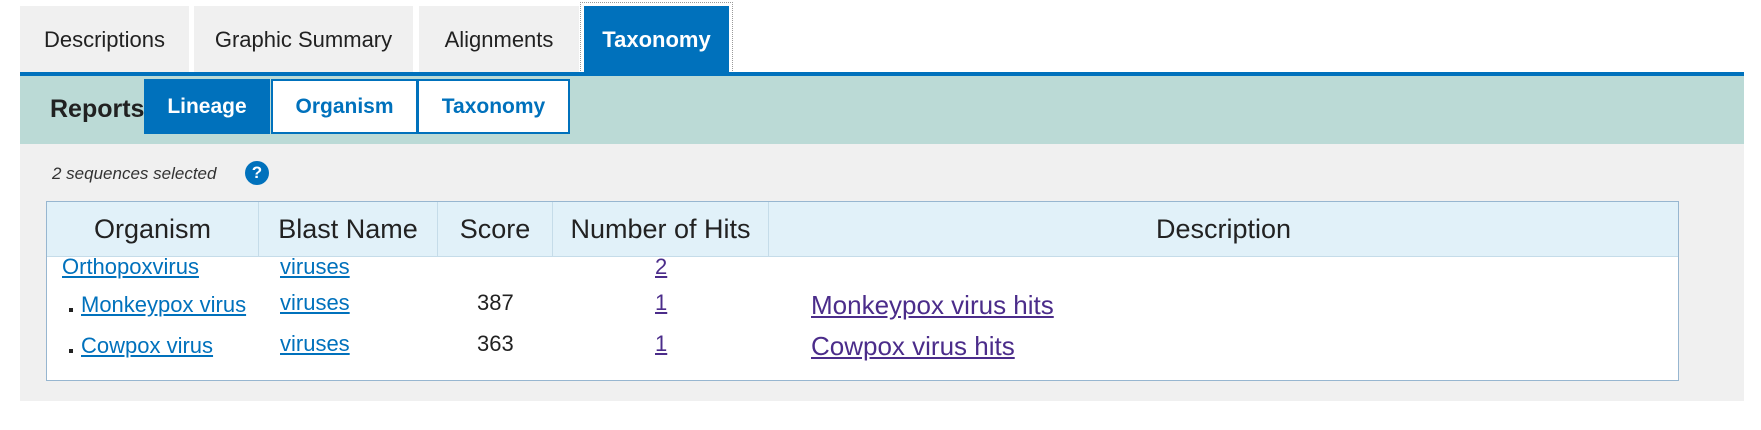 Image resolution: width=1761 pixels, height=430 pixels. Describe the element at coordinates (499, 39) in the screenshot. I see `tab-alignments: Alignments` at that location.